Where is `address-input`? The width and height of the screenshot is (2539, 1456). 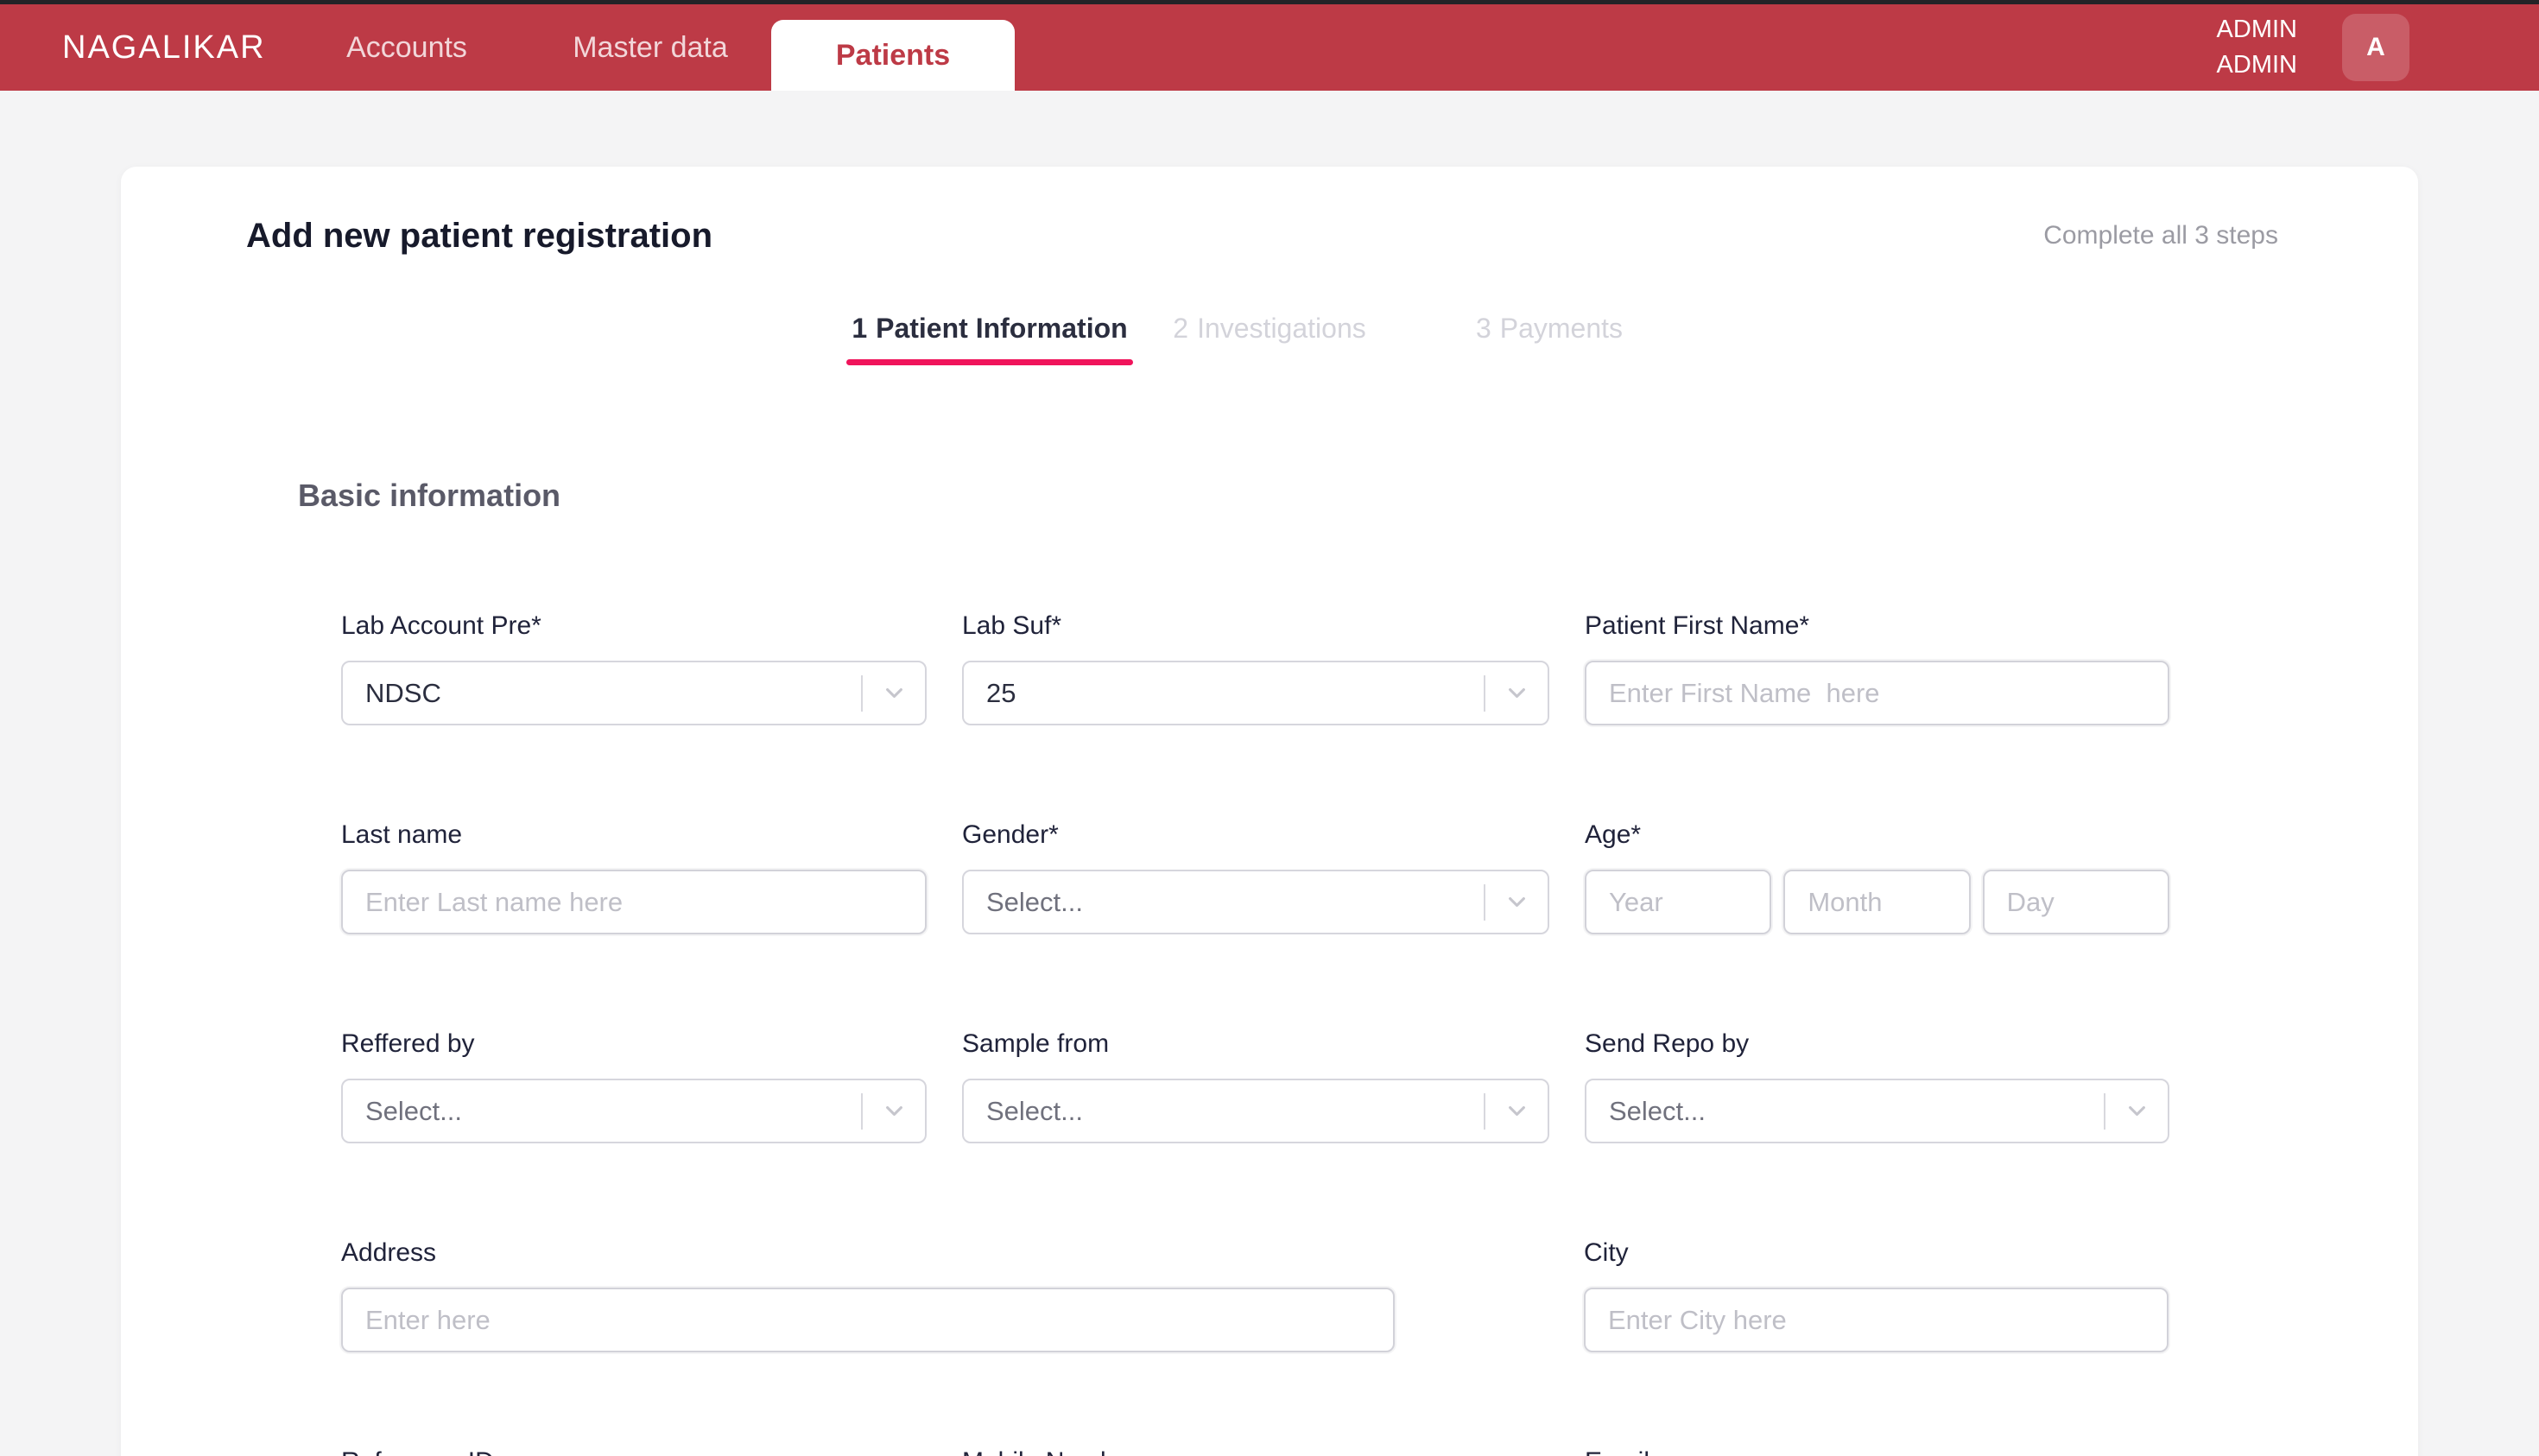 address-input is located at coordinates (868, 1320).